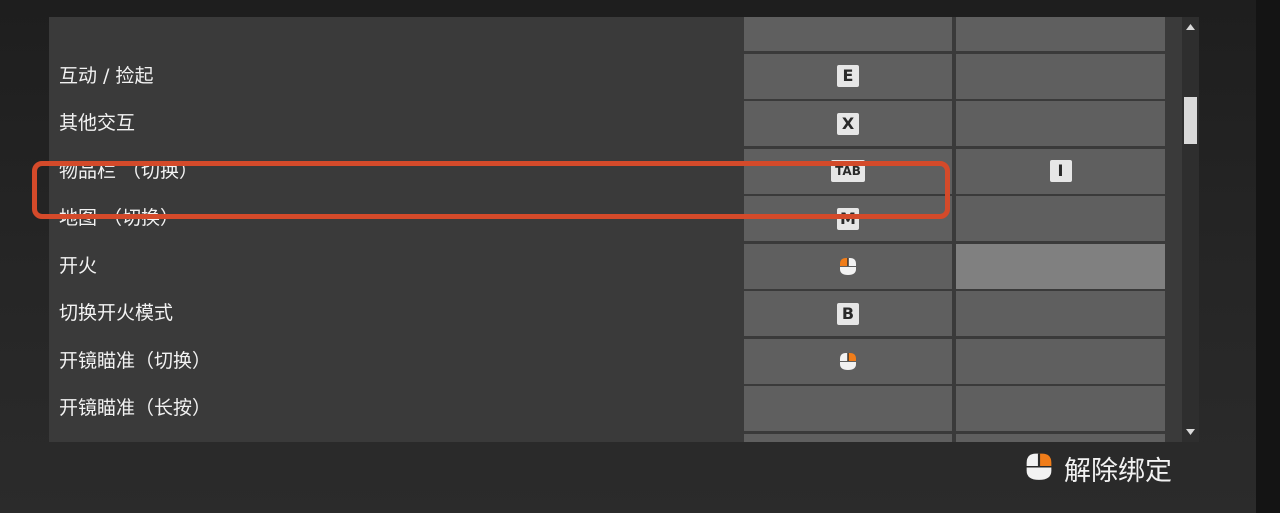  What do you see at coordinates (1190, 229) in the screenshot?
I see `scrollbar` at bounding box center [1190, 229].